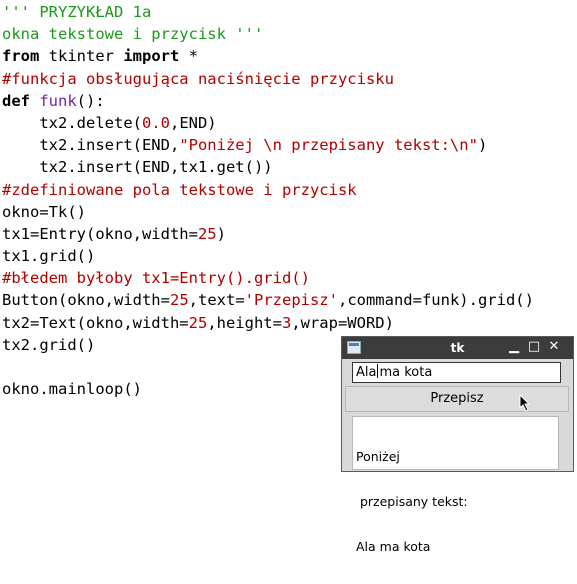 The height and width of the screenshot is (584, 577). What do you see at coordinates (435, 300) in the screenshot?
I see `code-token: ,command=funk).grid()` at bounding box center [435, 300].